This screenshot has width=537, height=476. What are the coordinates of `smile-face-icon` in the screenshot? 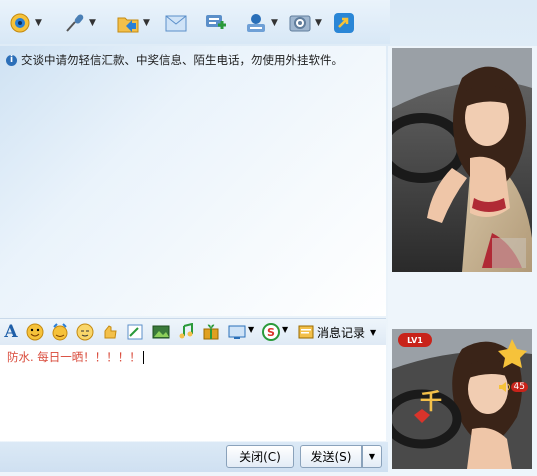 It's located at (85, 332).